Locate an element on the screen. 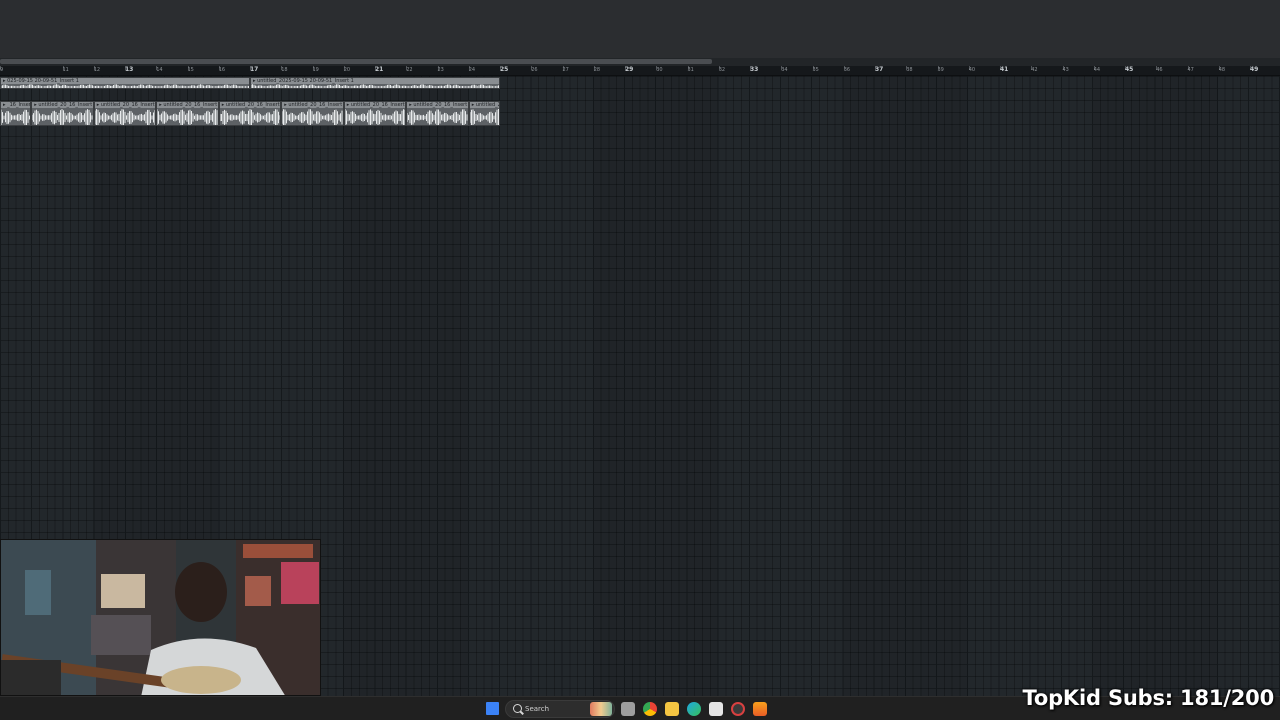  audio-clip: ▸ 025-09-15 20-09-51_Insert 1 is located at coordinates (125, 83).